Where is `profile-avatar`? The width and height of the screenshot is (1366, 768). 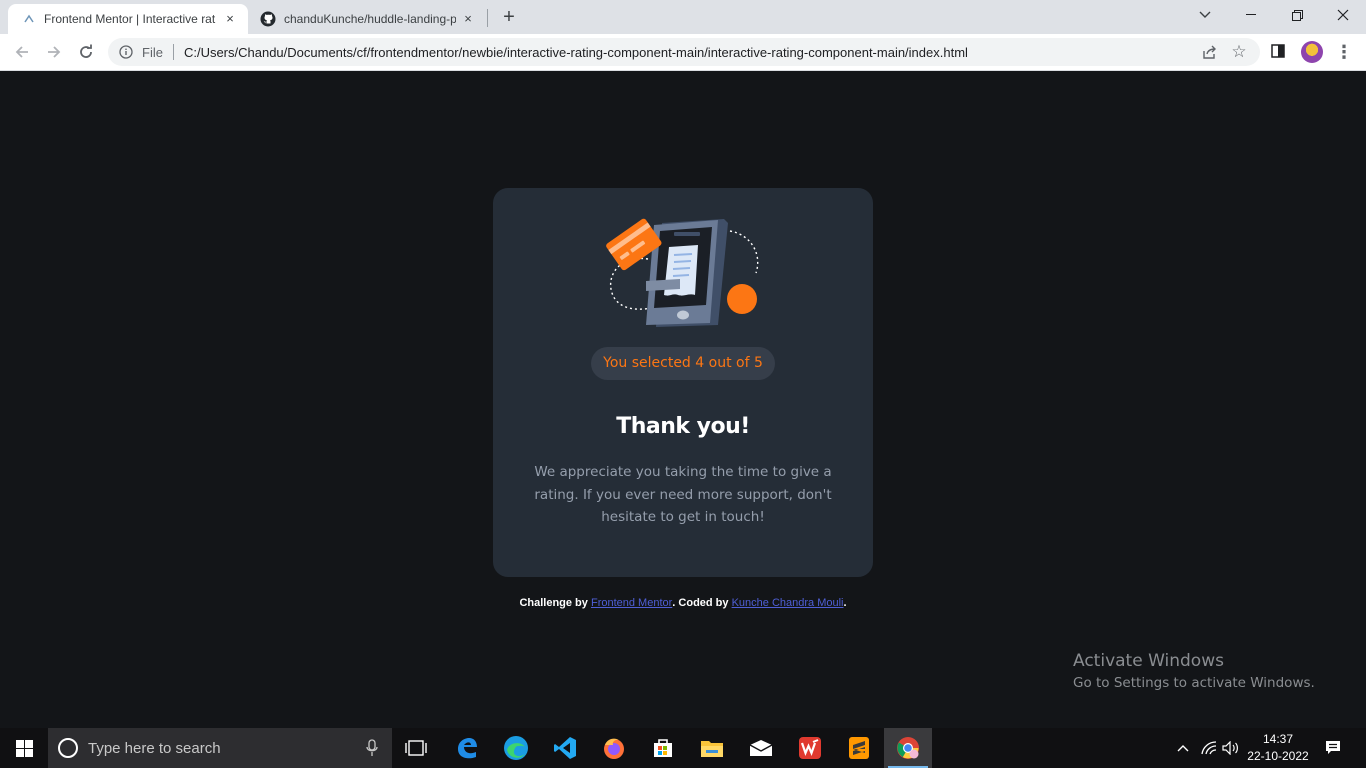
profile-avatar is located at coordinates (1312, 52).